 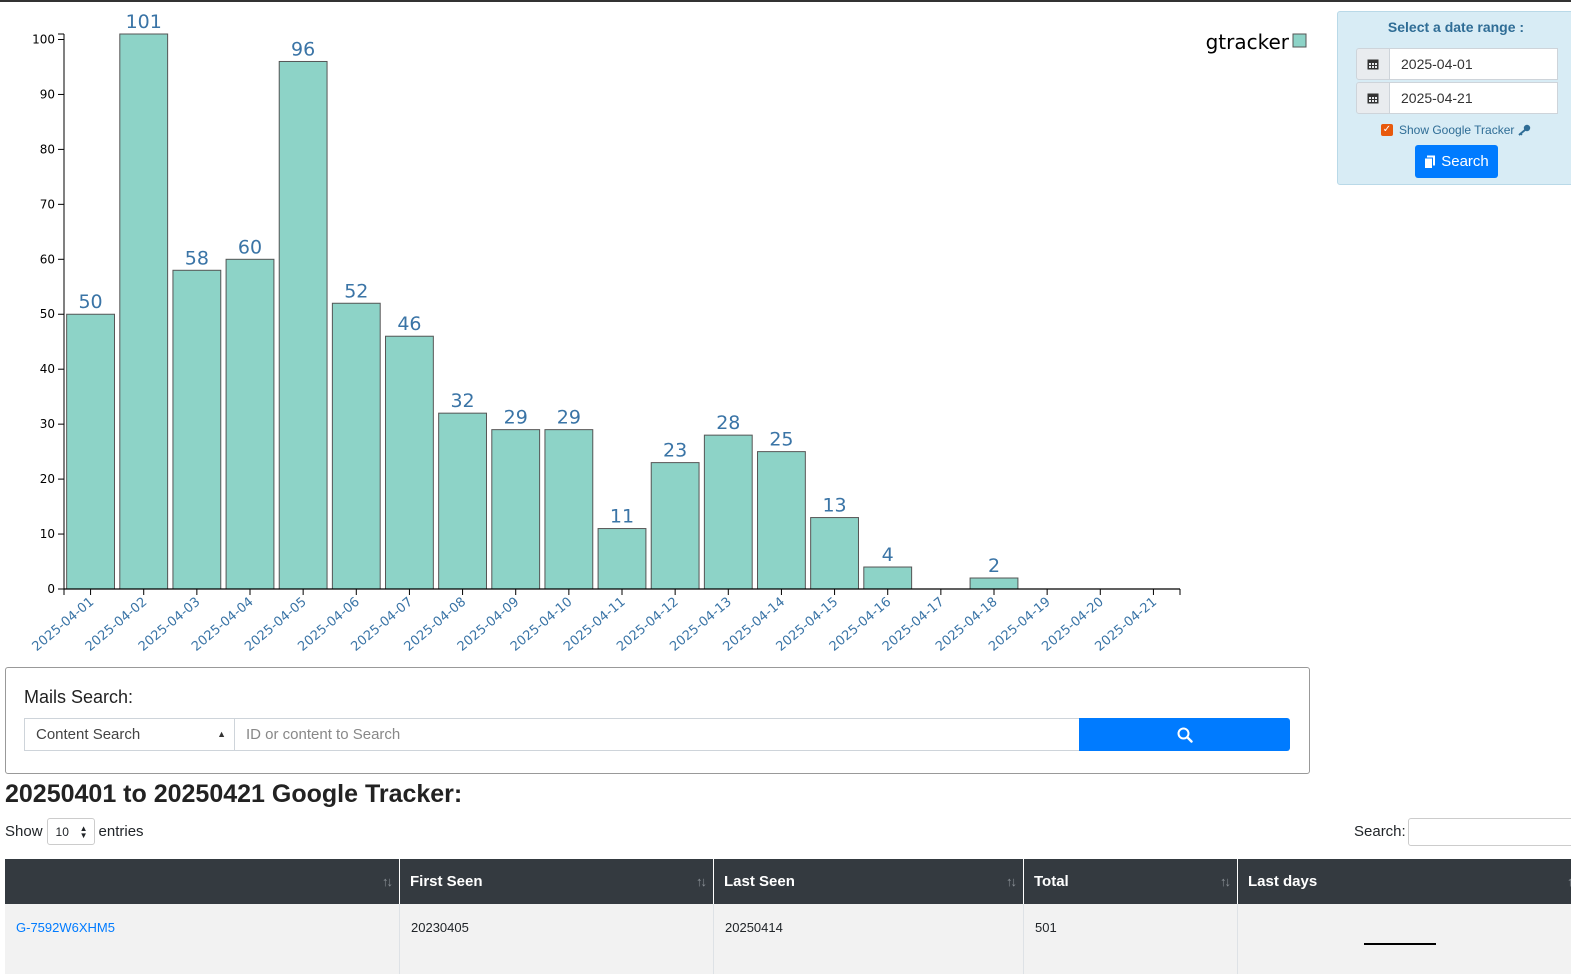 I want to click on column-header-total: Total ↑↓, so click(x=1131, y=881).